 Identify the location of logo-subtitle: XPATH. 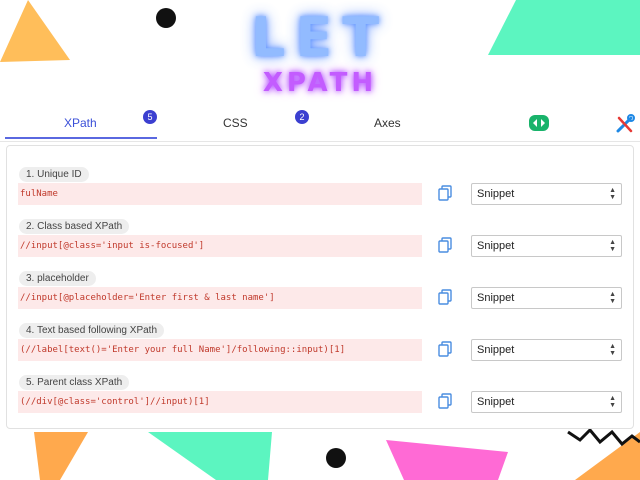
(320, 83).